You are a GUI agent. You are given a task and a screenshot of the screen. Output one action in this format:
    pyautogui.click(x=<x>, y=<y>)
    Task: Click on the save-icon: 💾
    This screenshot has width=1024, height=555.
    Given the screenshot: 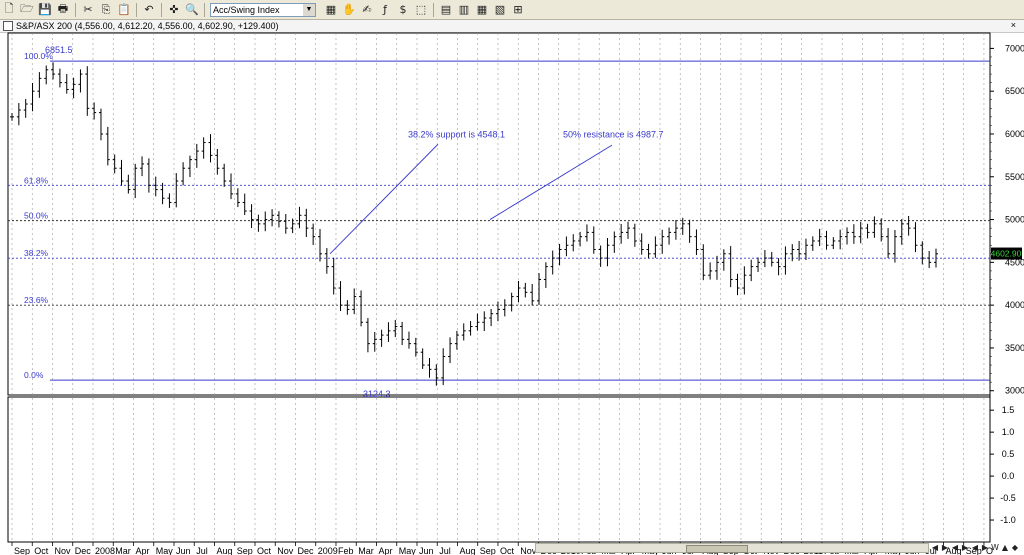 What is the action you would take?
    pyautogui.click(x=45, y=9)
    